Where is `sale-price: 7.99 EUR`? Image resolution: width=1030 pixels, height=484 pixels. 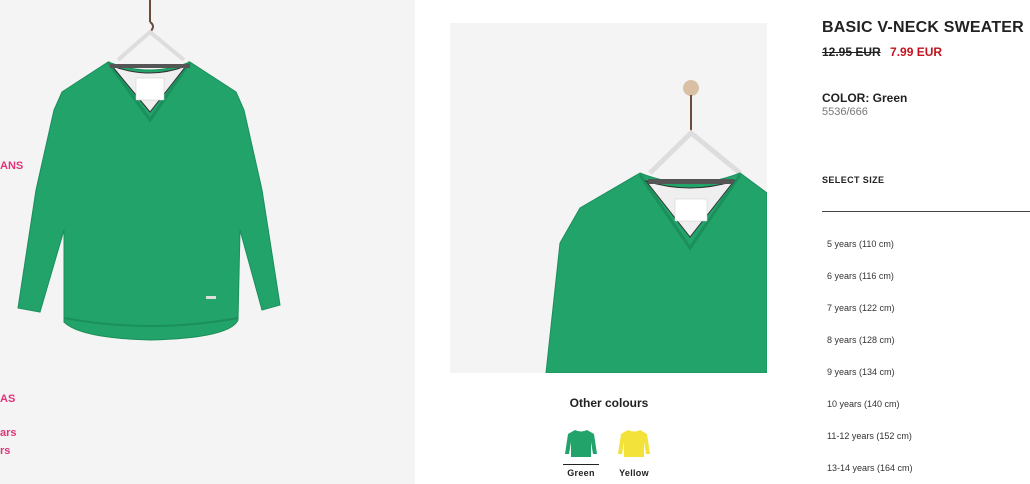
sale-price: 7.99 EUR is located at coordinates (916, 52).